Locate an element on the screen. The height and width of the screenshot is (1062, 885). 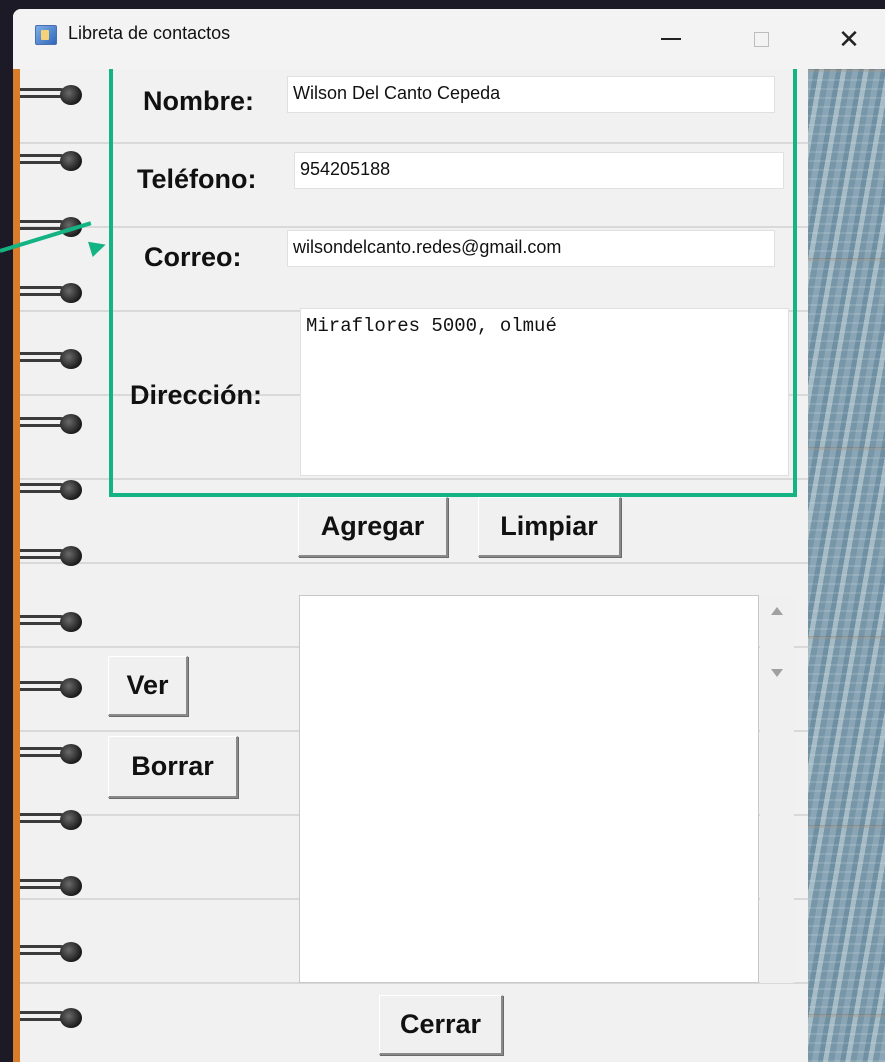
direccion-textarea: Miraflores 5000, olmué is located at coordinates (544, 392).